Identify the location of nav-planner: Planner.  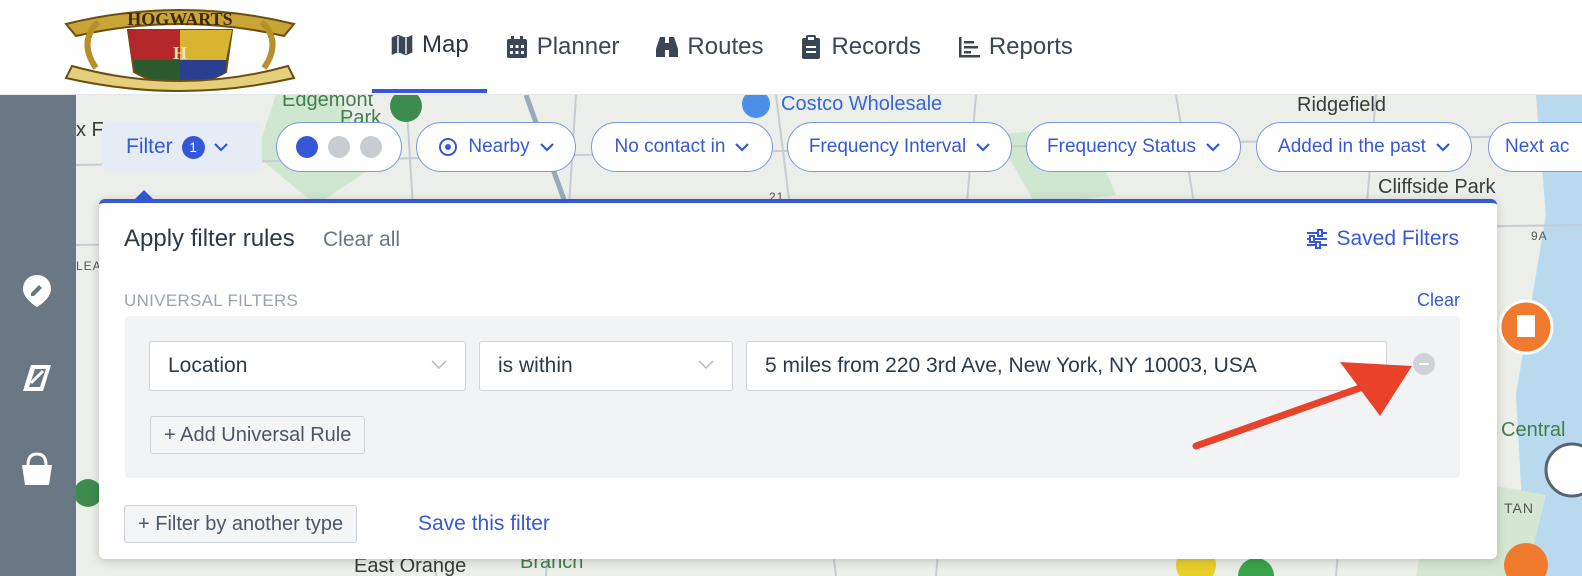
(562, 46).